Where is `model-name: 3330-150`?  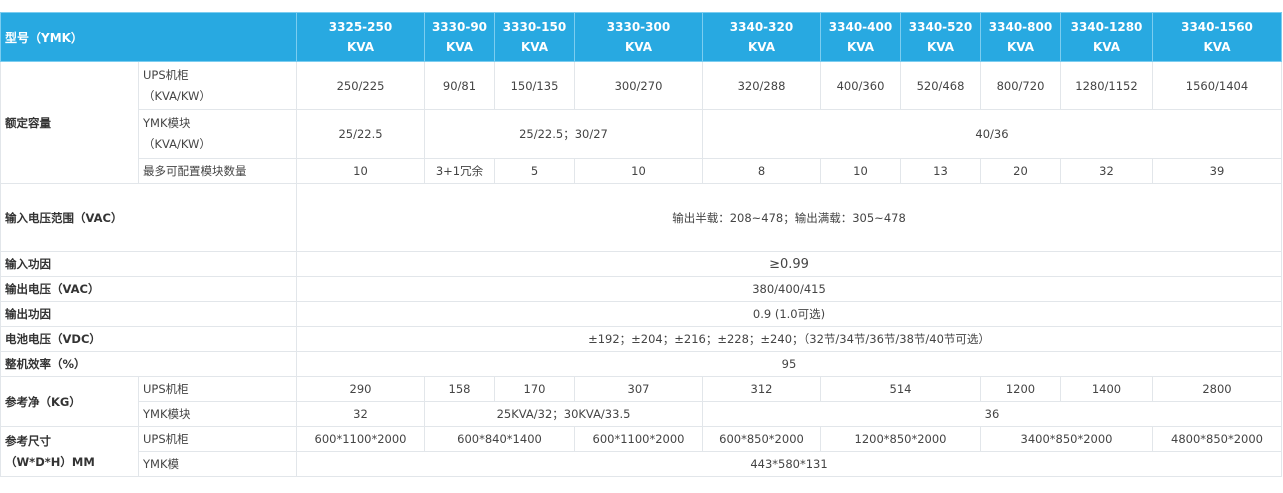 model-name: 3330-150 is located at coordinates (534, 27).